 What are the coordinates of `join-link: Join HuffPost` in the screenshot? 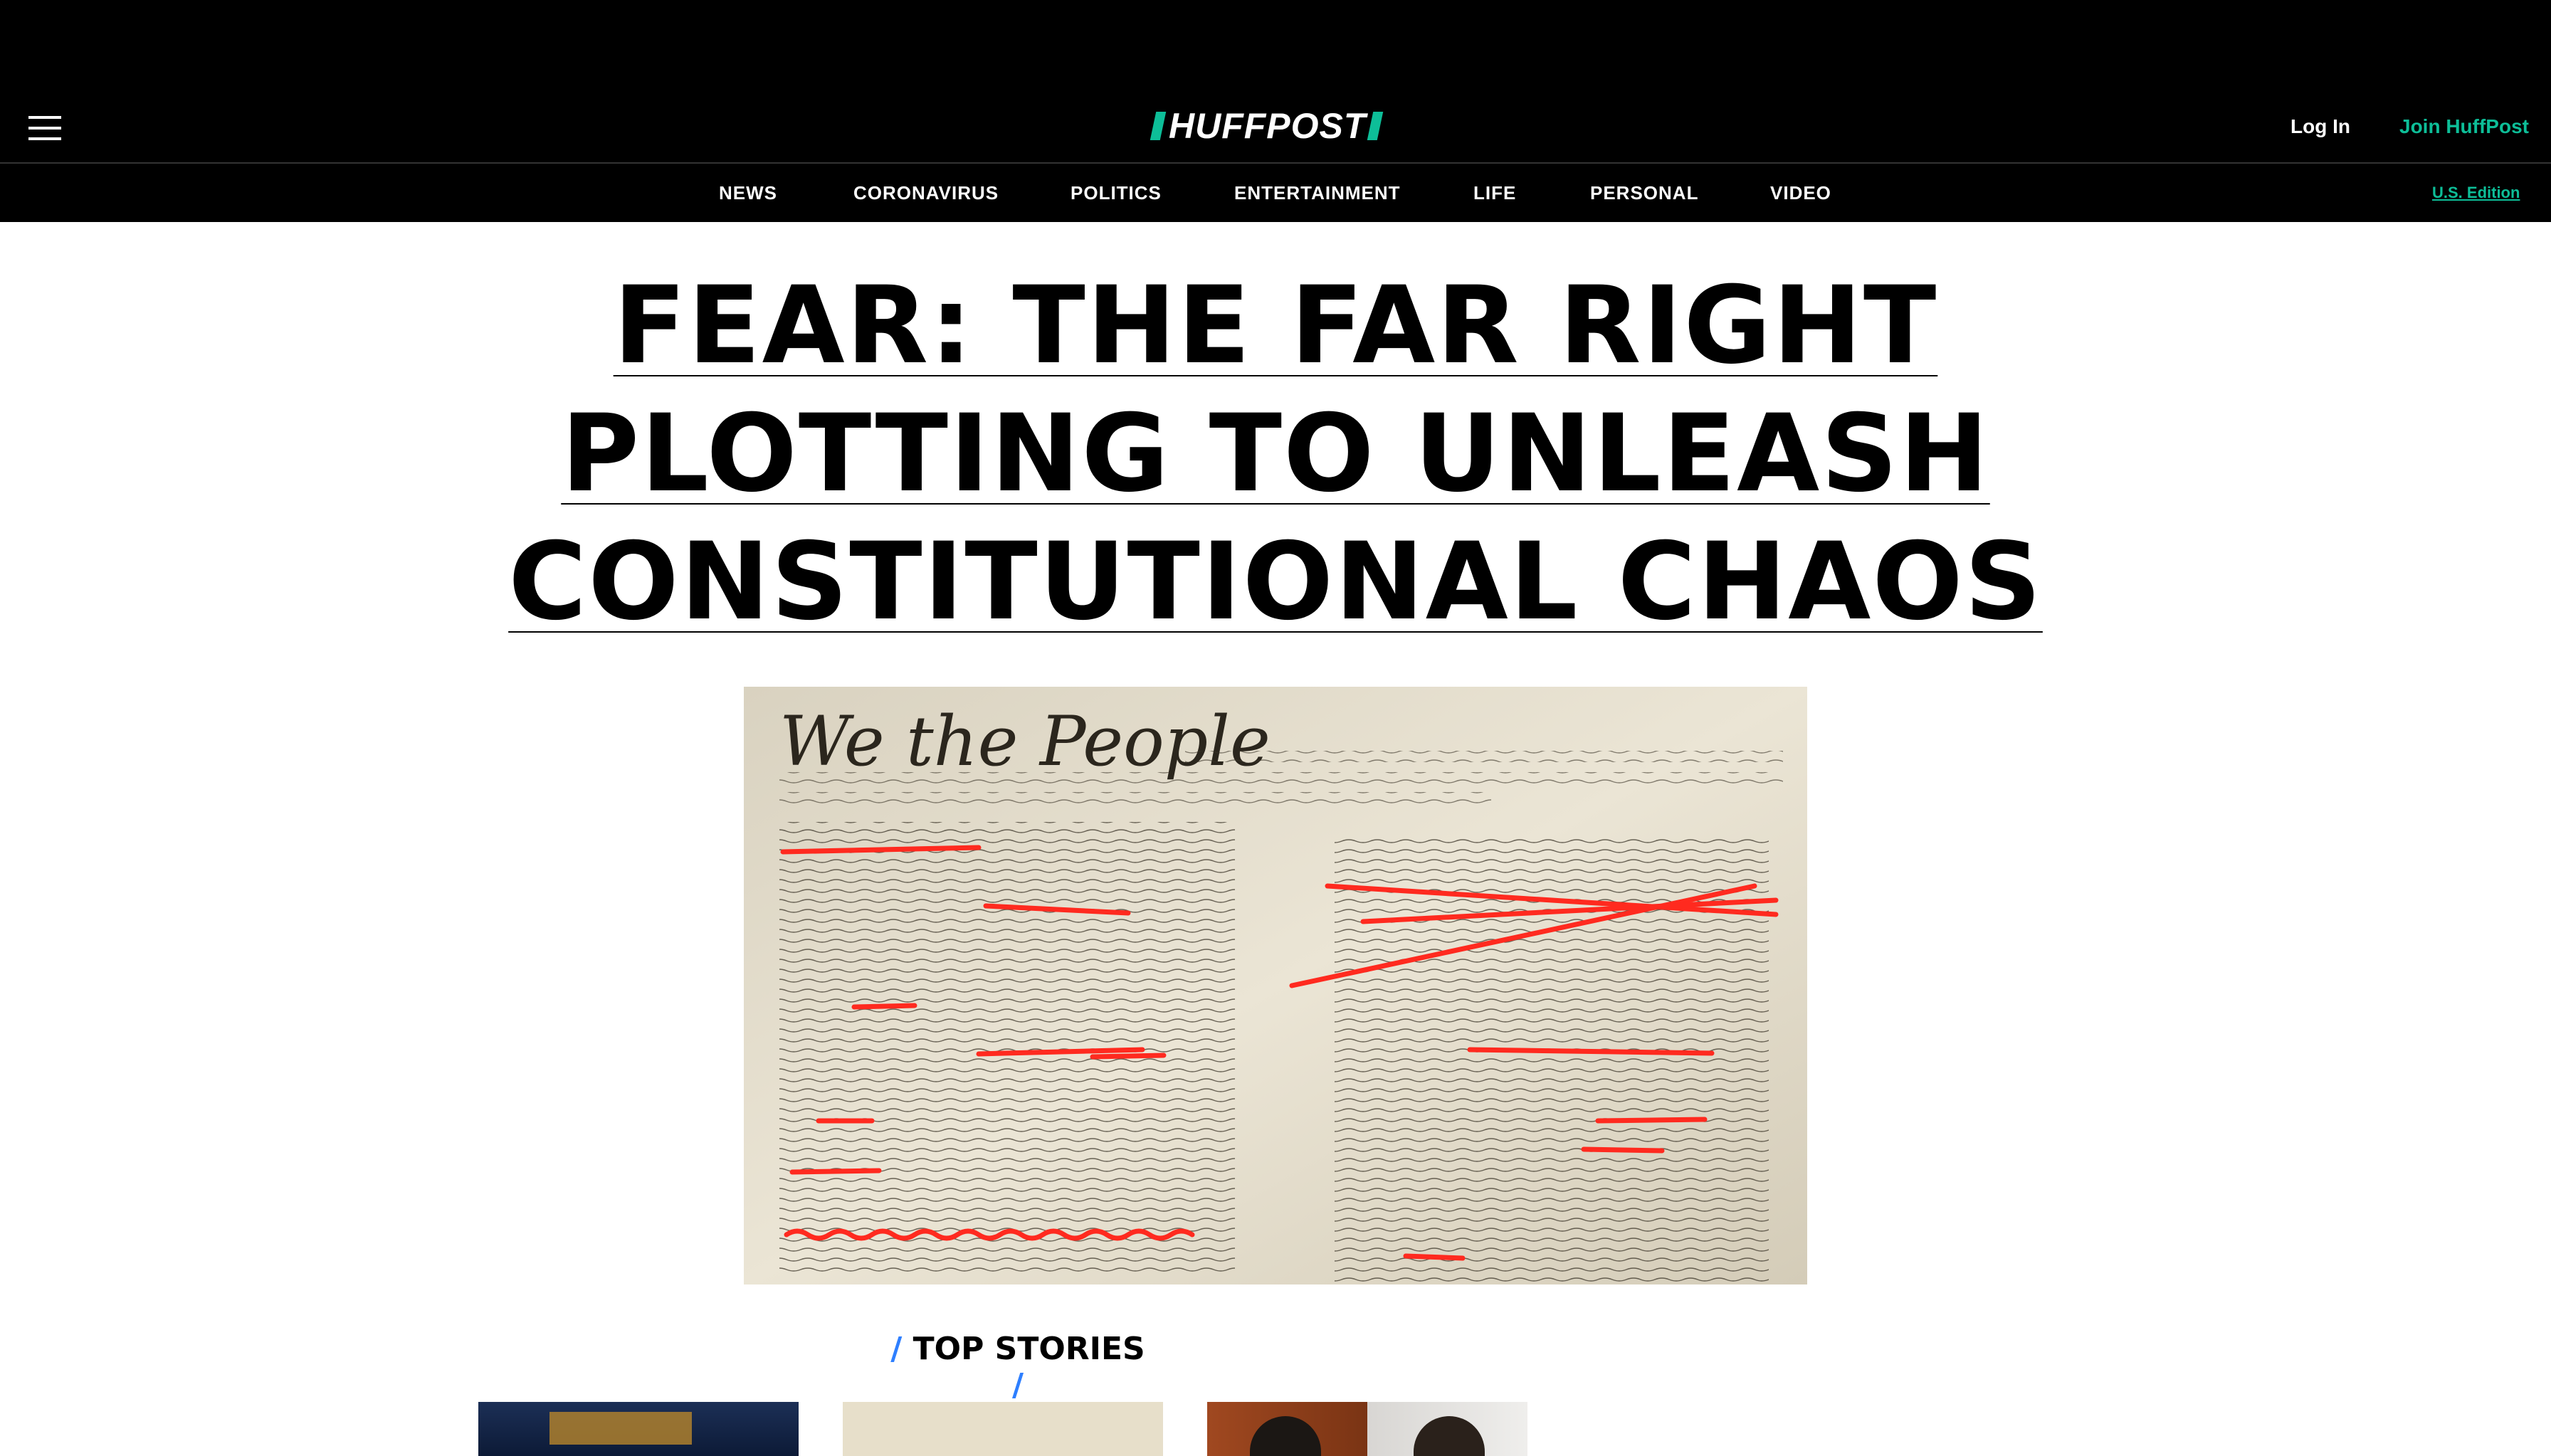 It's located at (2464, 126).